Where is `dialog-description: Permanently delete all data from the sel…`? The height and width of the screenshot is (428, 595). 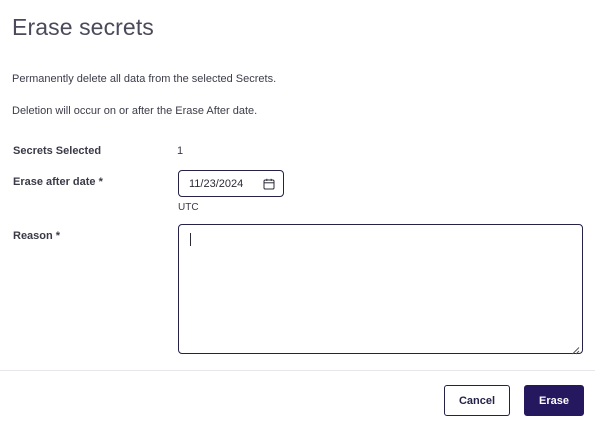 dialog-description: Permanently delete all data from the sel… is located at coordinates (144, 79).